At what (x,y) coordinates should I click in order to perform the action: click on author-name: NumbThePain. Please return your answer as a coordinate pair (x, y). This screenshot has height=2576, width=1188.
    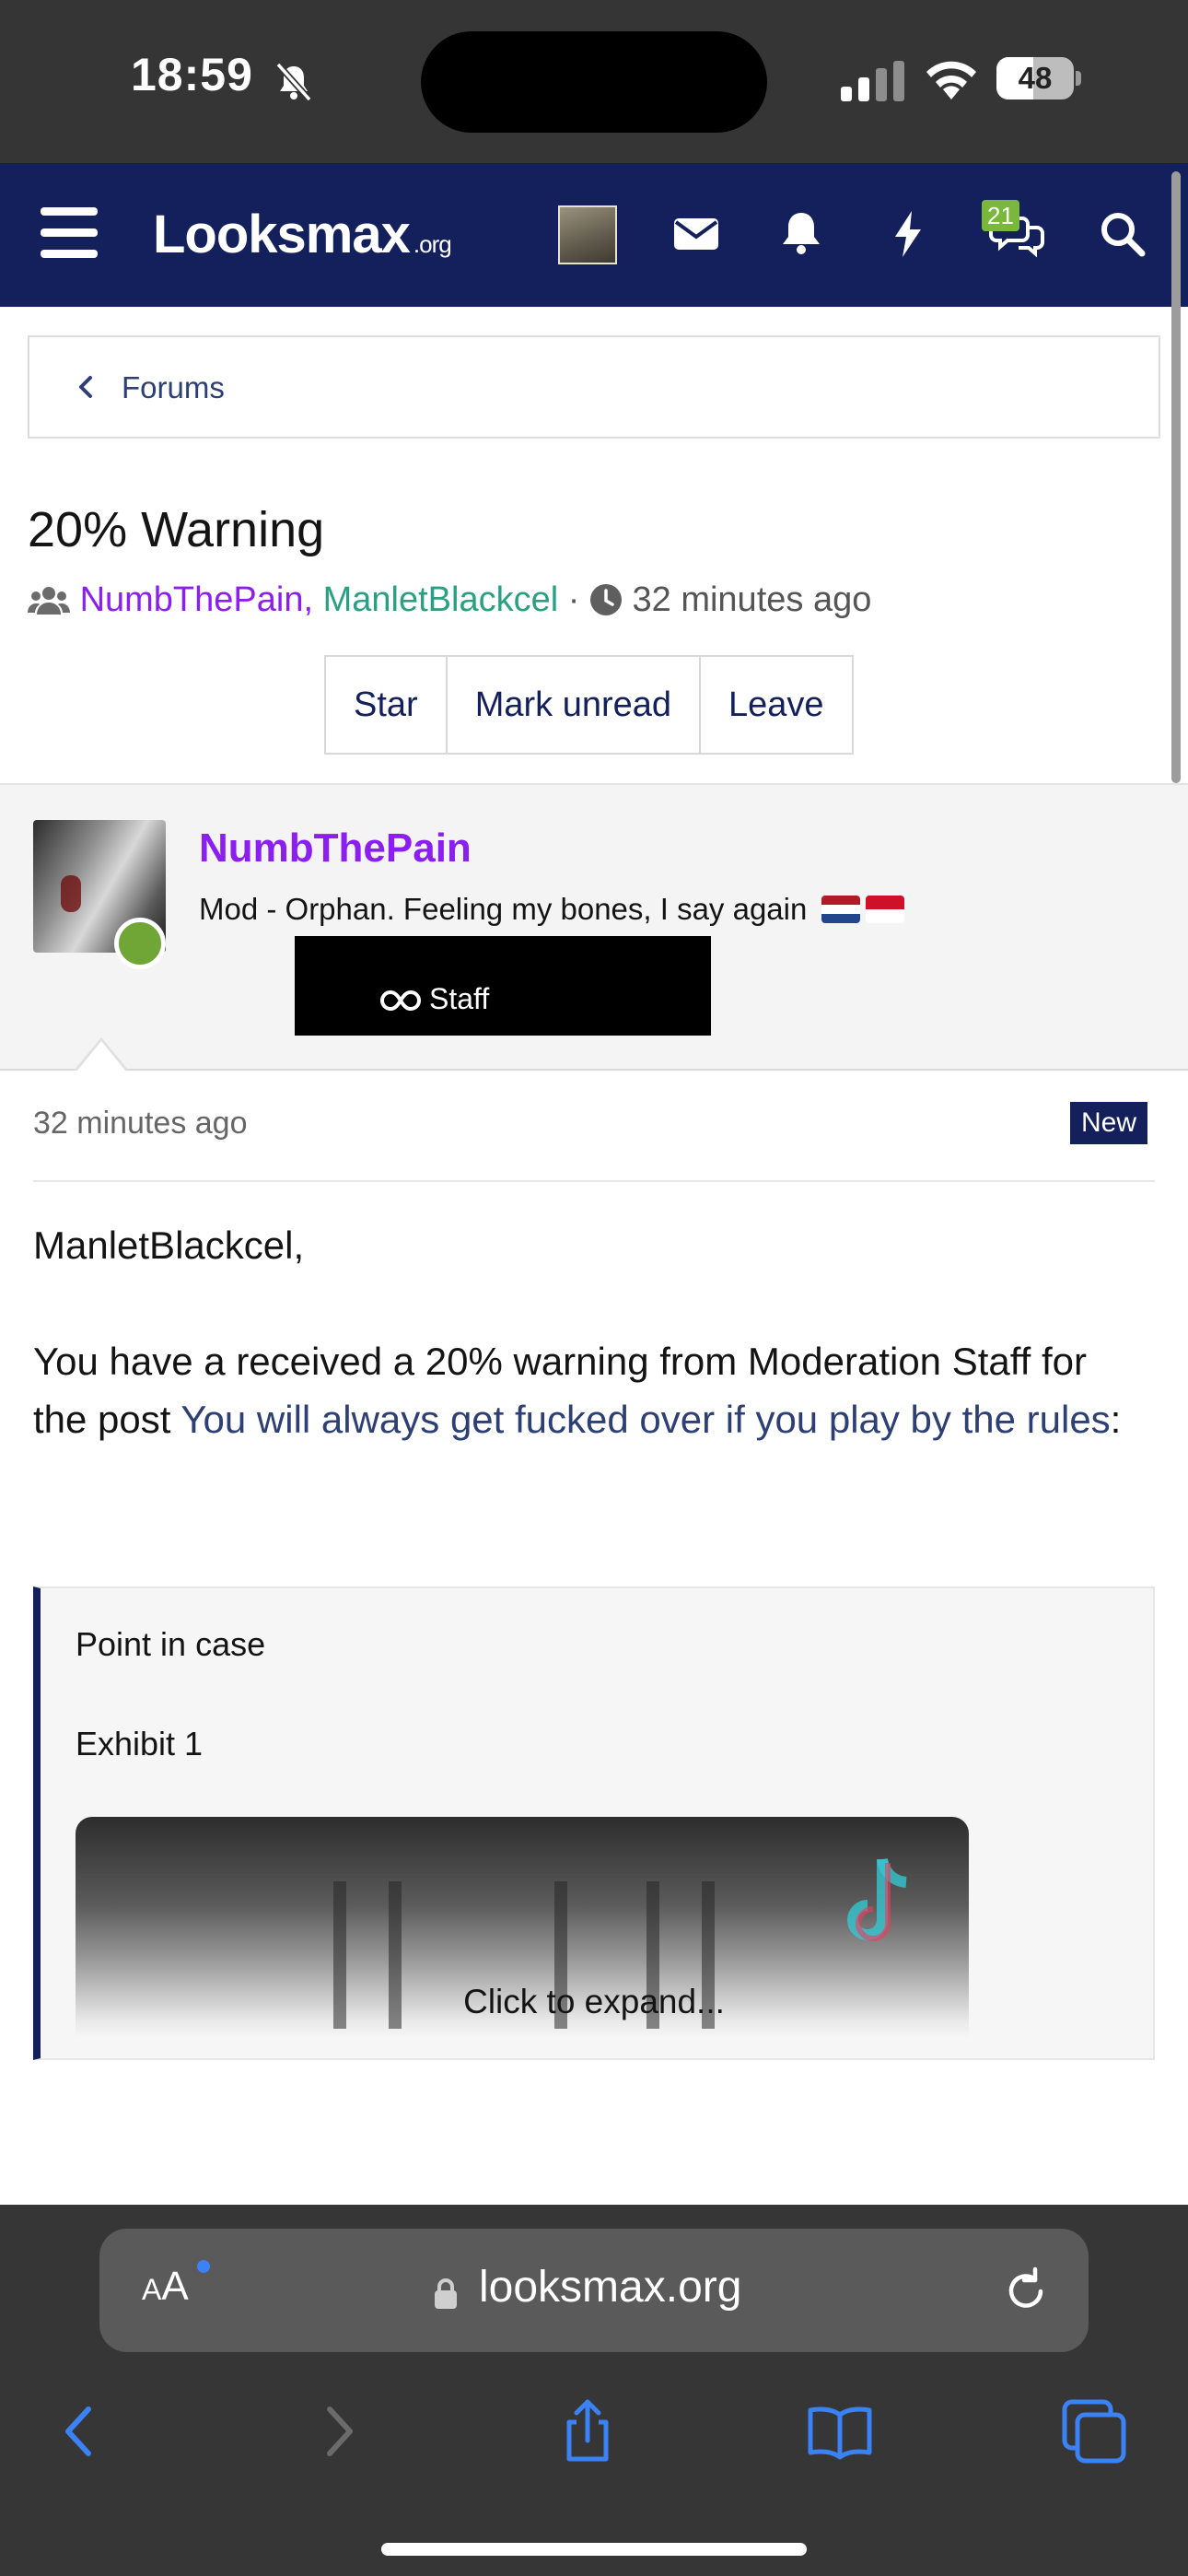
    Looking at the image, I should click on (335, 848).